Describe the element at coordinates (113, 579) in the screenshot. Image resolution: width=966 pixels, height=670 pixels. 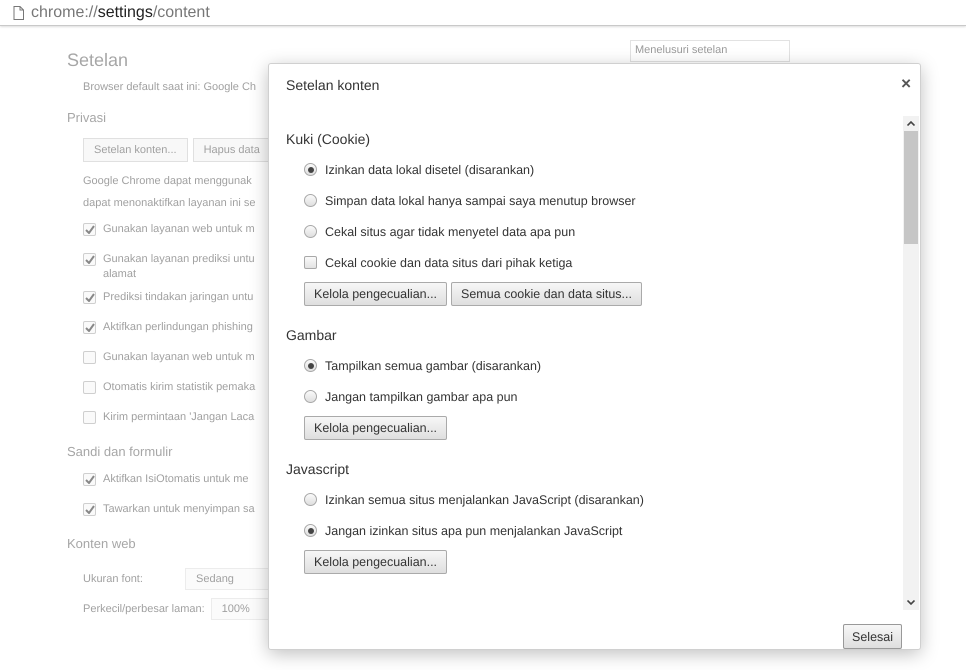
I see `field-label: Ukuran font:` at that location.